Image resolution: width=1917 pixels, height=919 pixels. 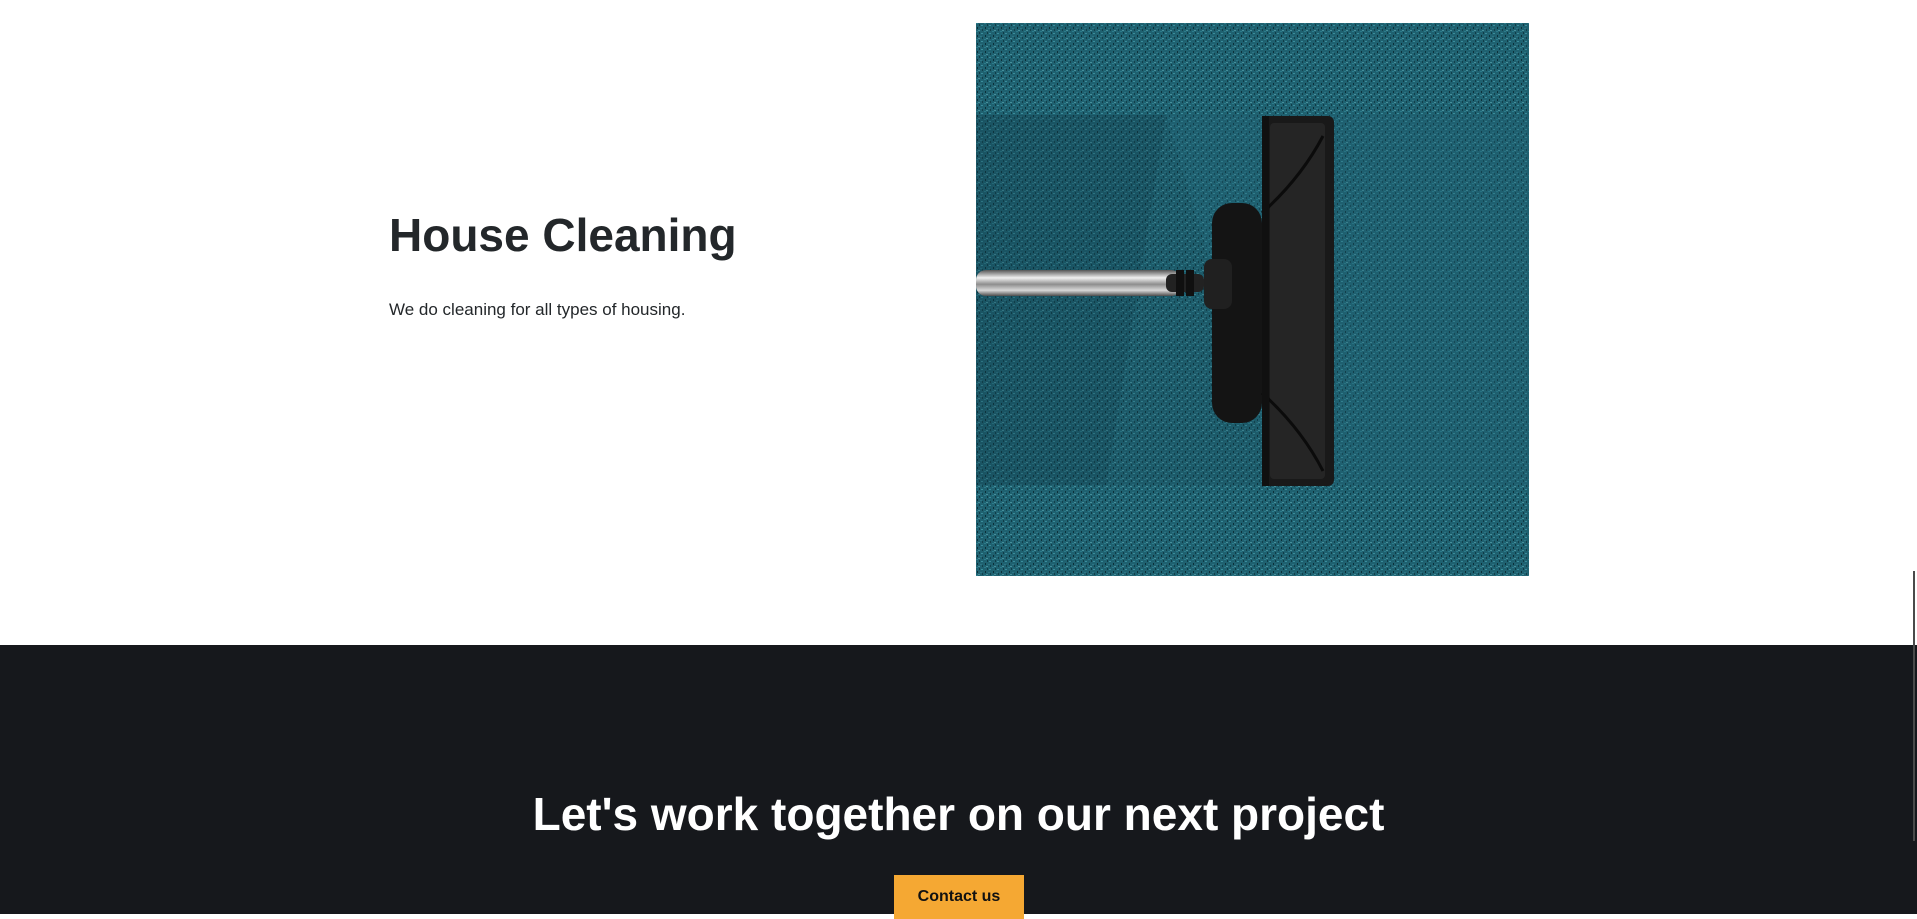 I want to click on scrollbar, so click(x=1914, y=706).